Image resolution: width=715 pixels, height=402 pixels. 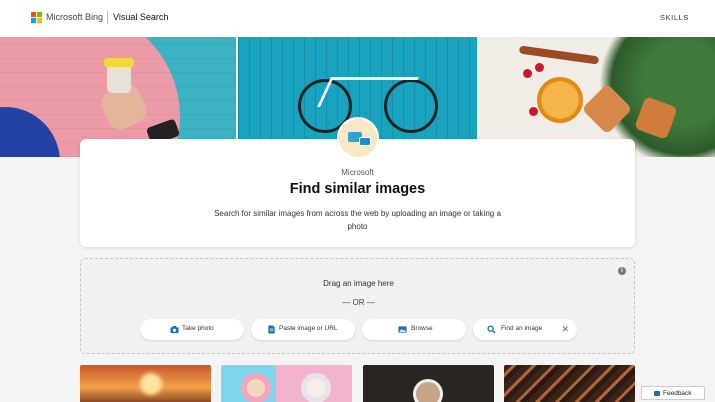 I want to click on microsoft-logo-icon, so click(x=36, y=17).